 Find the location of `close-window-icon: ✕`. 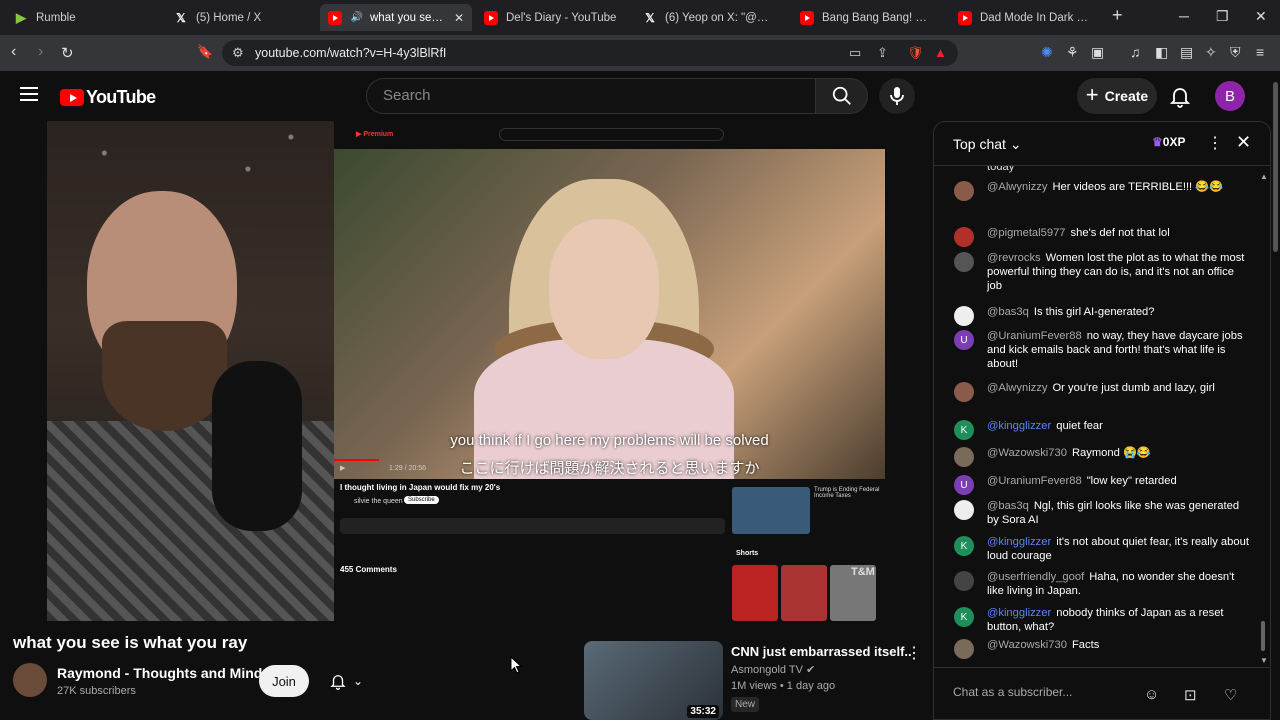

close-window-icon: ✕ is located at coordinates (1261, 16).